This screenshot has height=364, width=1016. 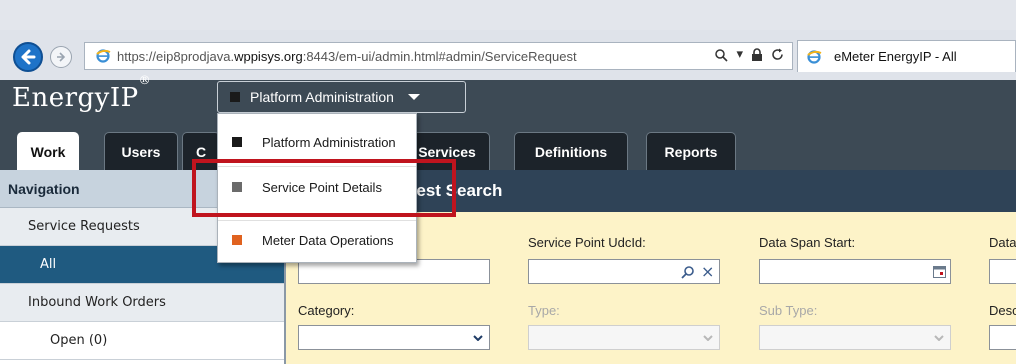 What do you see at coordinates (394, 337) in the screenshot?
I see `category-select` at bounding box center [394, 337].